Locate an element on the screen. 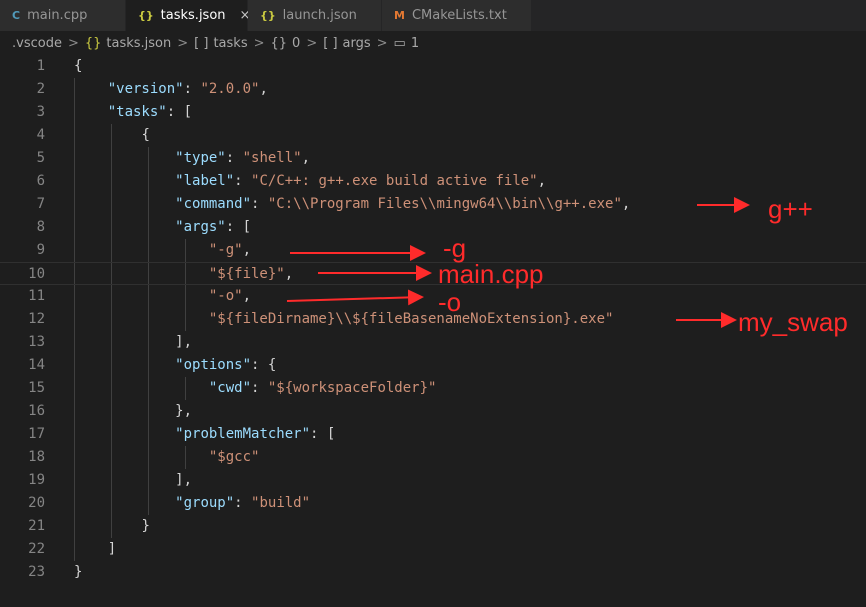  arrow-line is located at coordinates (355, 297).